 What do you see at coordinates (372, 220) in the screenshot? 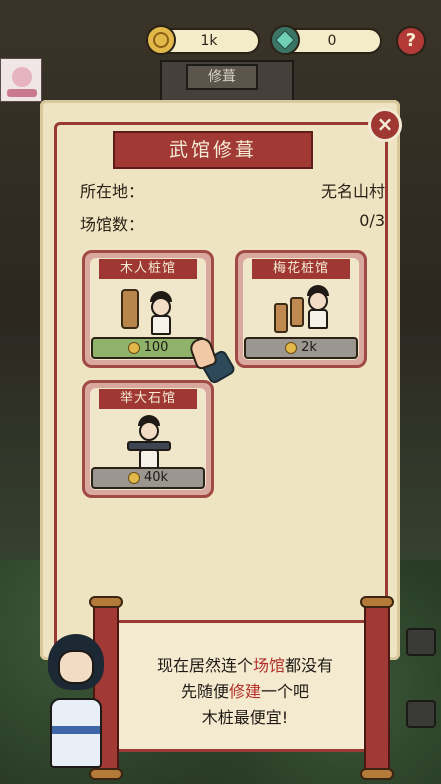
I see `count-value: 0/3` at bounding box center [372, 220].